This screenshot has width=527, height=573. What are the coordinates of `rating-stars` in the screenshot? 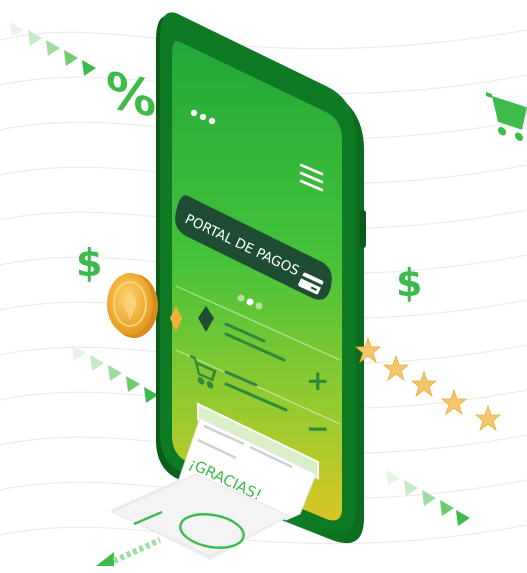 It's located at (428, 384).